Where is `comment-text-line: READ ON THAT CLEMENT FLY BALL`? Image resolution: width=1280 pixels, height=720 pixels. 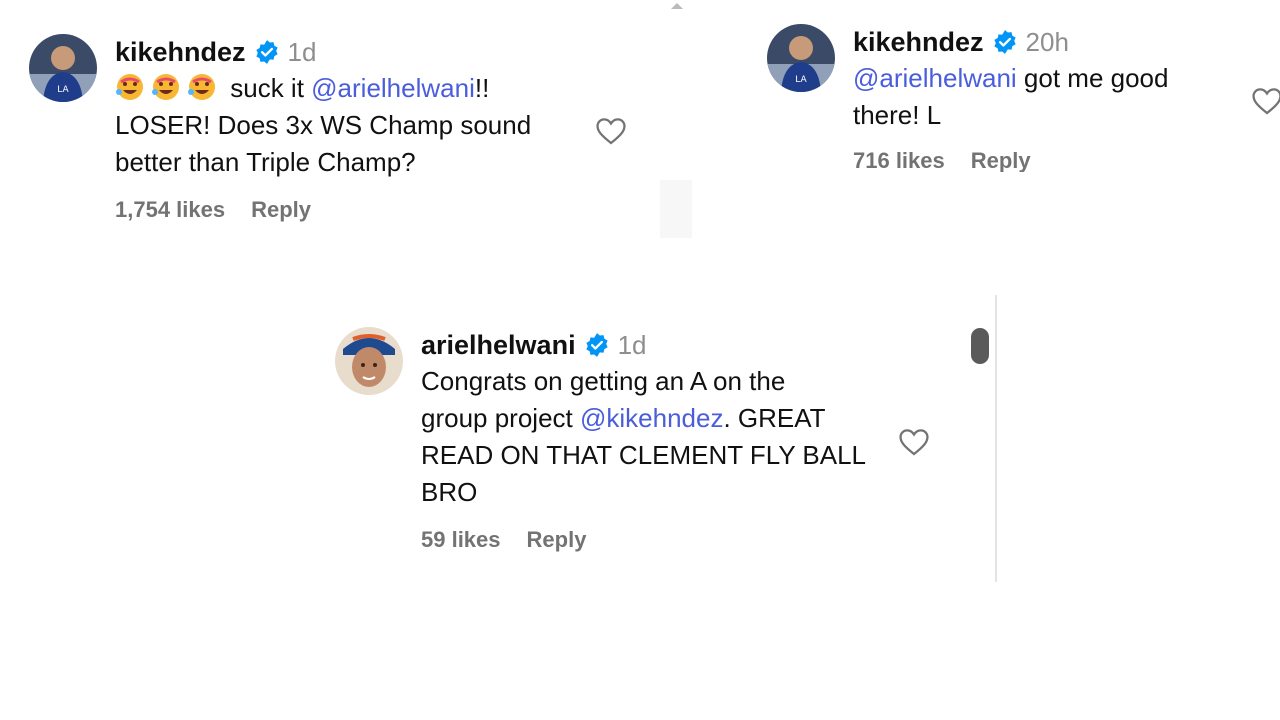
comment-text-line: READ ON THAT CLEMENT FLY BALL is located at coordinates (644, 455).